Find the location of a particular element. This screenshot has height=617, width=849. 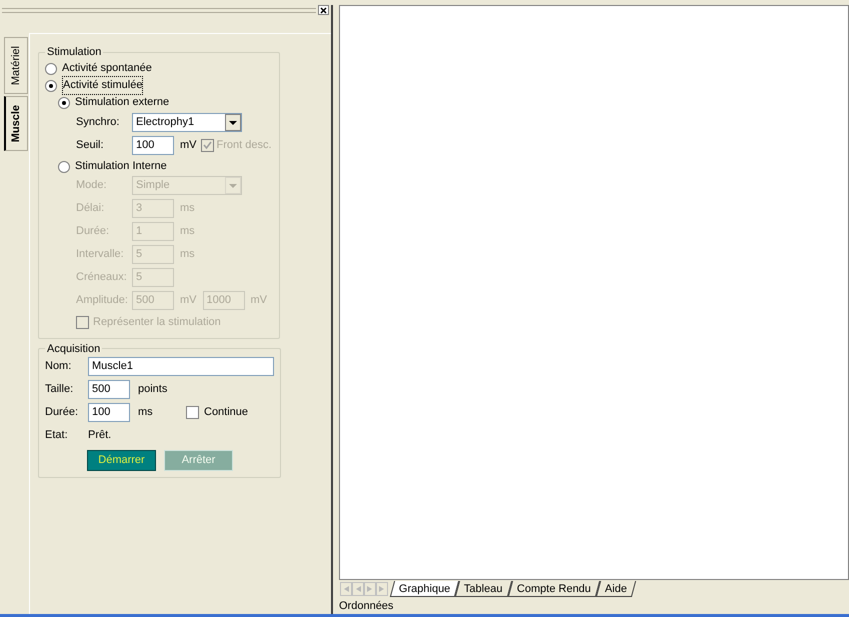

checkbox-label: Front desc. is located at coordinates (244, 146).